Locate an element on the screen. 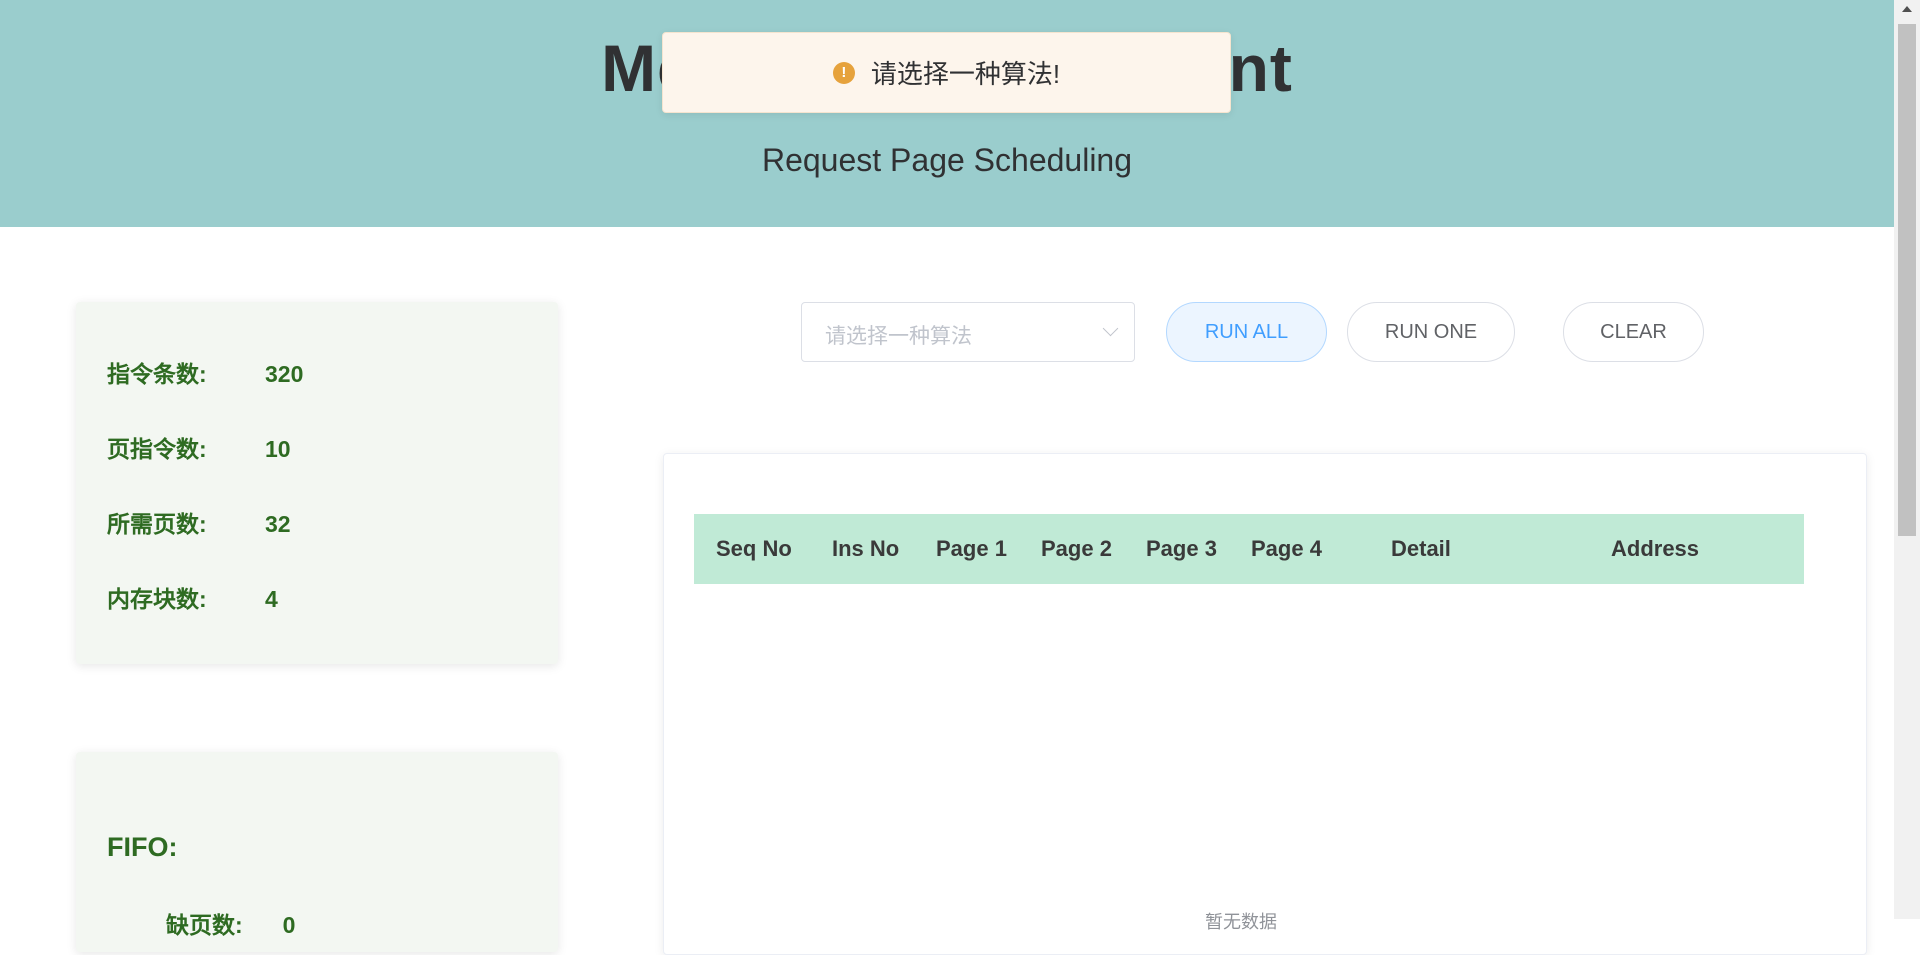 This screenshot has width=1920, height=955. info-row-pages-needed: 所需页数: 32 is located at coordinates (199, 522).